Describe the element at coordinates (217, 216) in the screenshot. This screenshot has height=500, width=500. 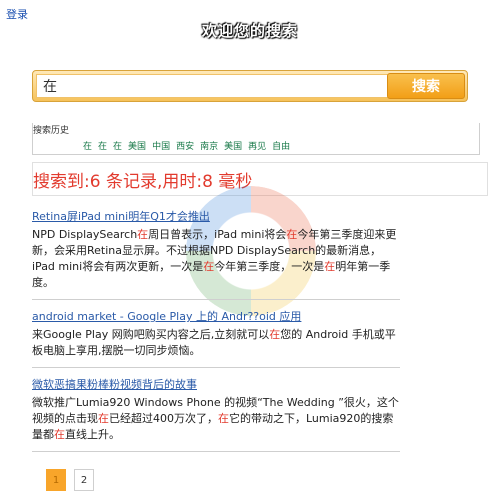
I see `result-title-link: Retina屏iPad mini明年Q1才会推出` at that location.